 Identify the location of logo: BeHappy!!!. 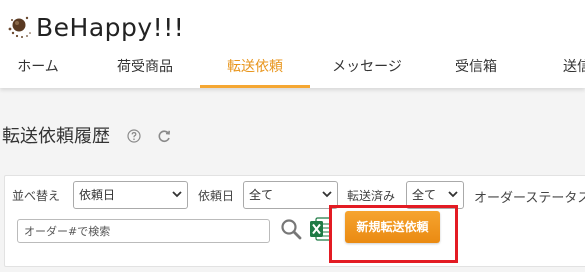
(95, 27).